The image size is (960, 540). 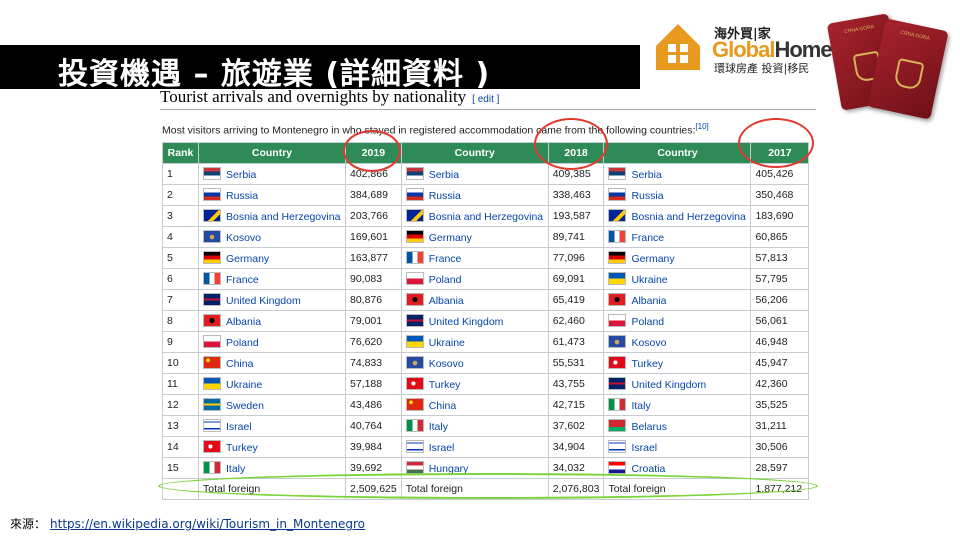 I want to click on header-country-2019: Country, so click(x=272, y=153).